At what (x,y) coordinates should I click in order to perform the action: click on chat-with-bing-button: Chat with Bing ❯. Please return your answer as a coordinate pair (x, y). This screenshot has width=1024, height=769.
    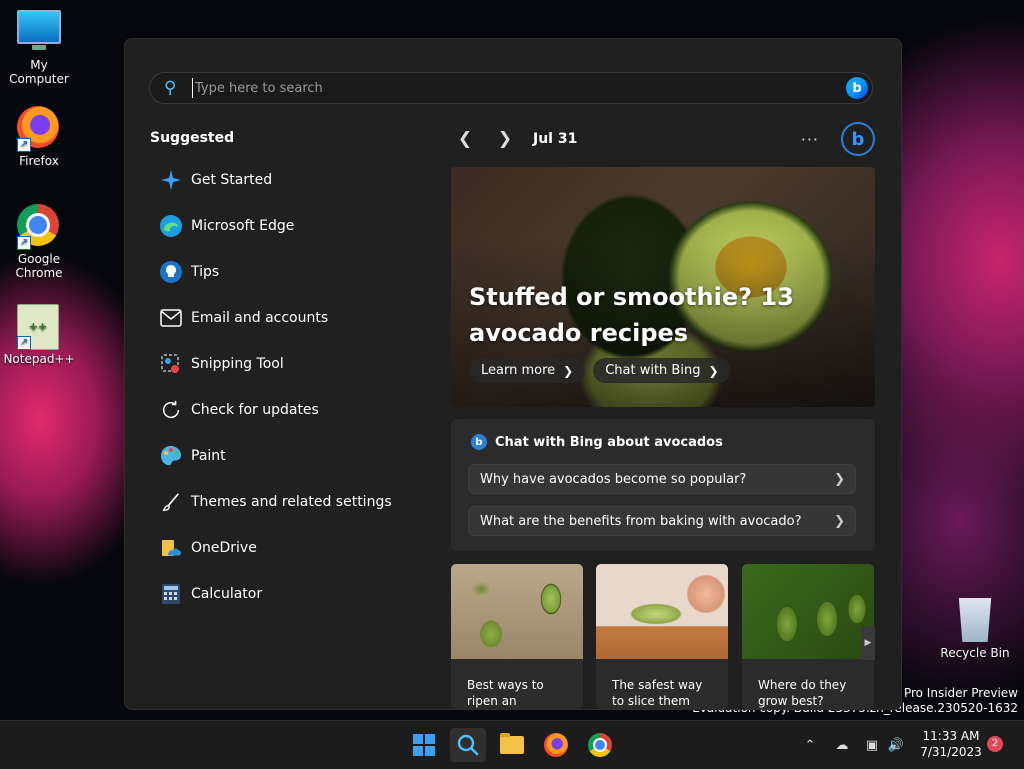
    Looking at the image, I should click on (662, 370).